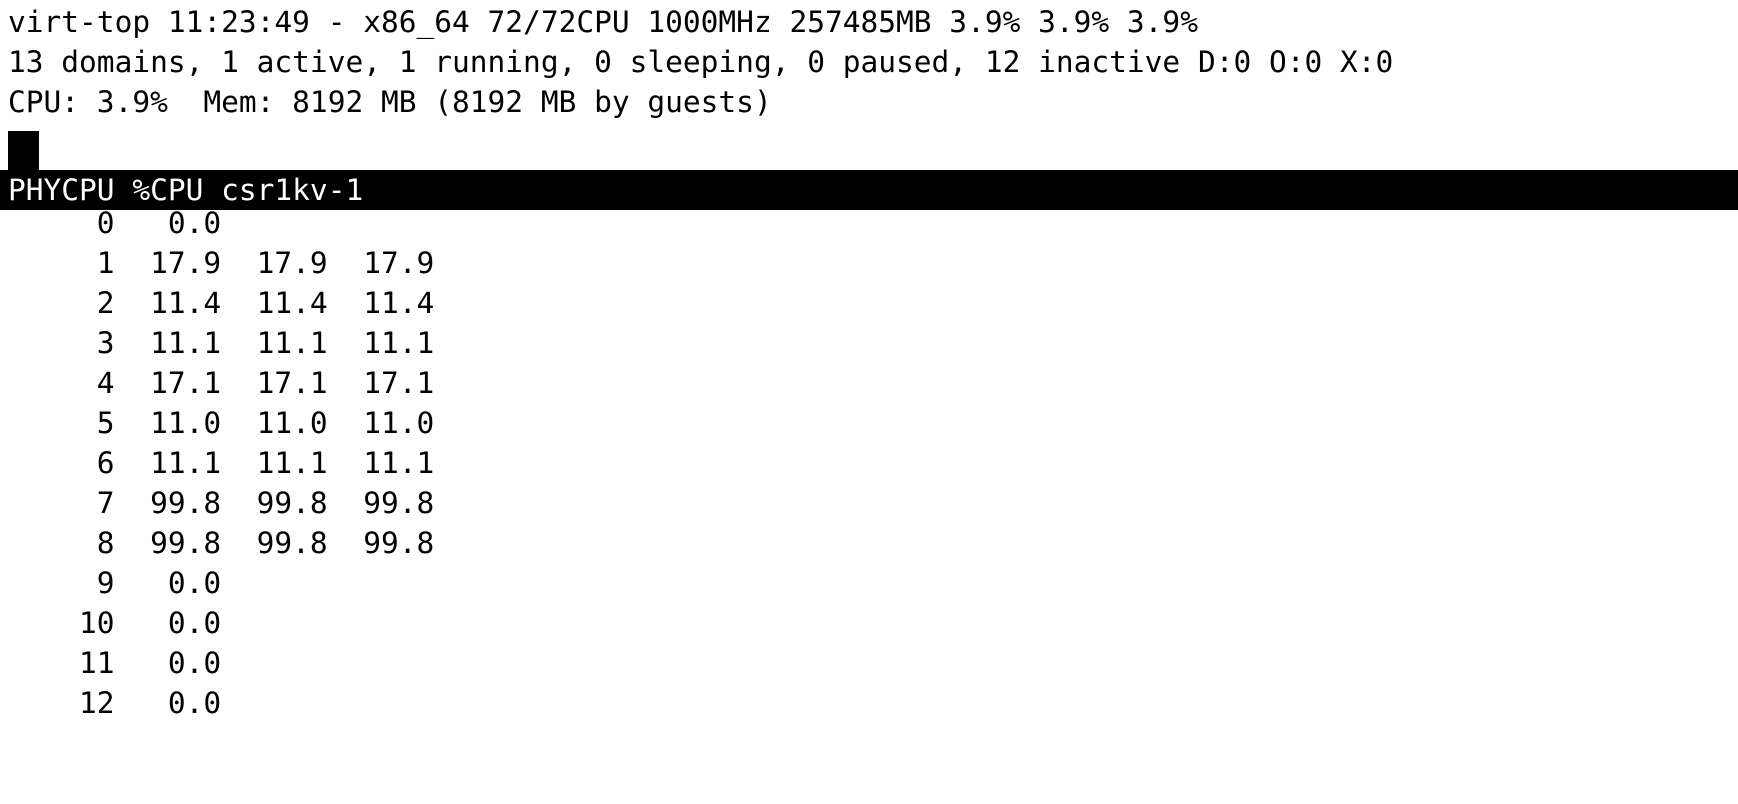  I want to click on table-row: 4 17.1 17.1 17.1, so click(221, 383).